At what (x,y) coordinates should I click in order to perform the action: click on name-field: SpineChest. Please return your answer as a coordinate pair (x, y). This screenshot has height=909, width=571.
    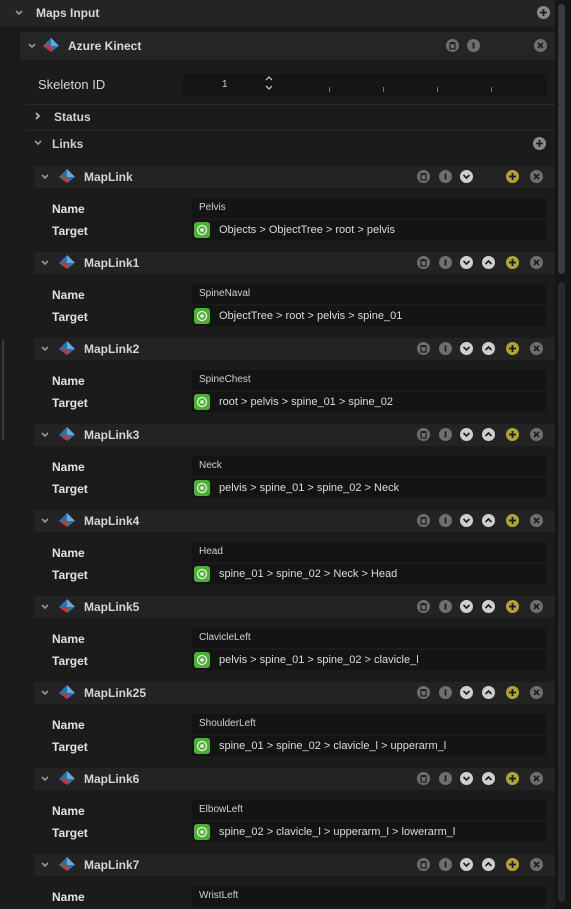
    Looking at the image, I should click on (369, 380).